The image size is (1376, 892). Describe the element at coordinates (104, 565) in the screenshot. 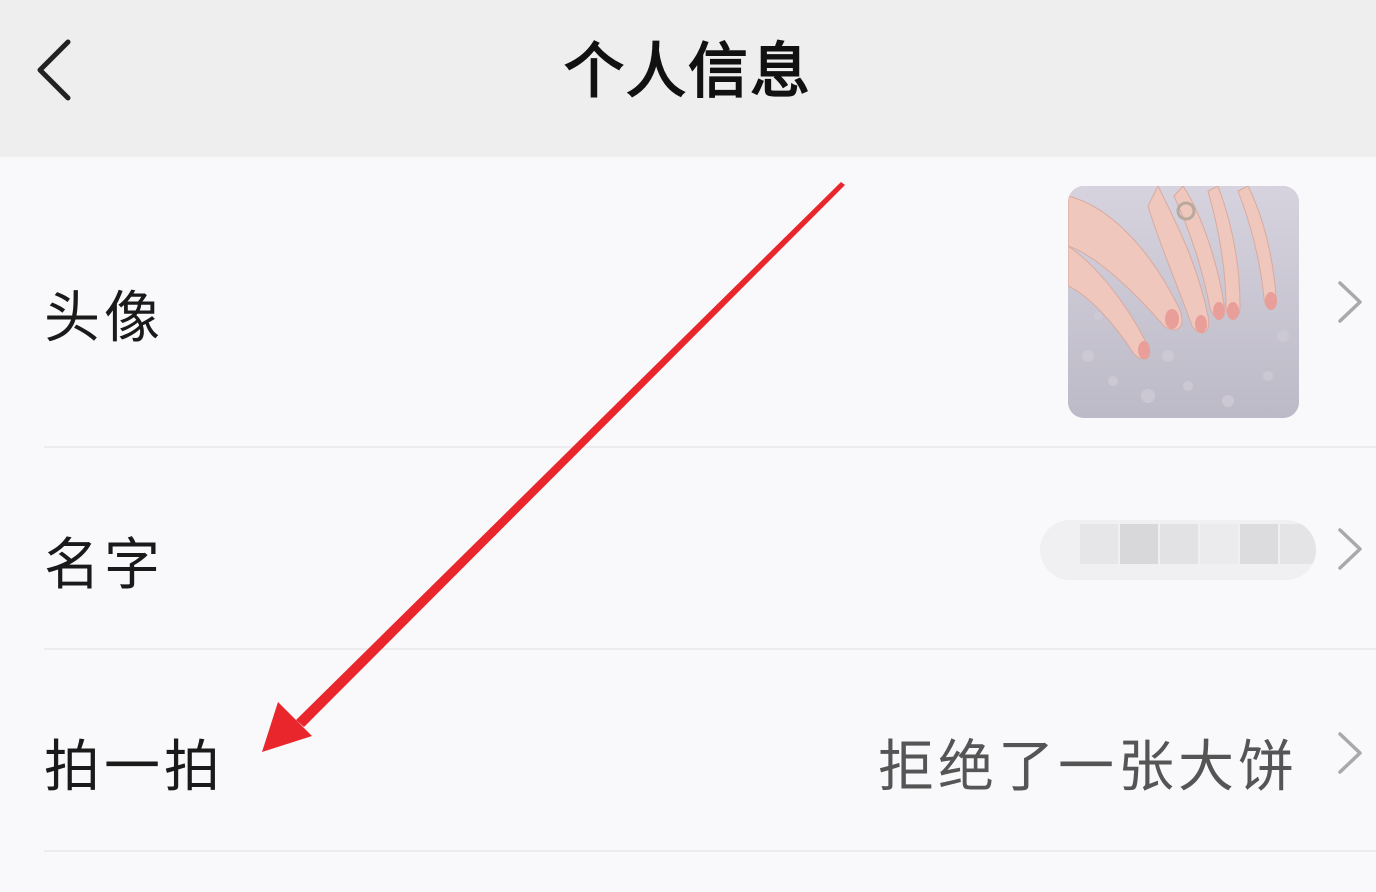

I see `name-label: 名字` at that location.